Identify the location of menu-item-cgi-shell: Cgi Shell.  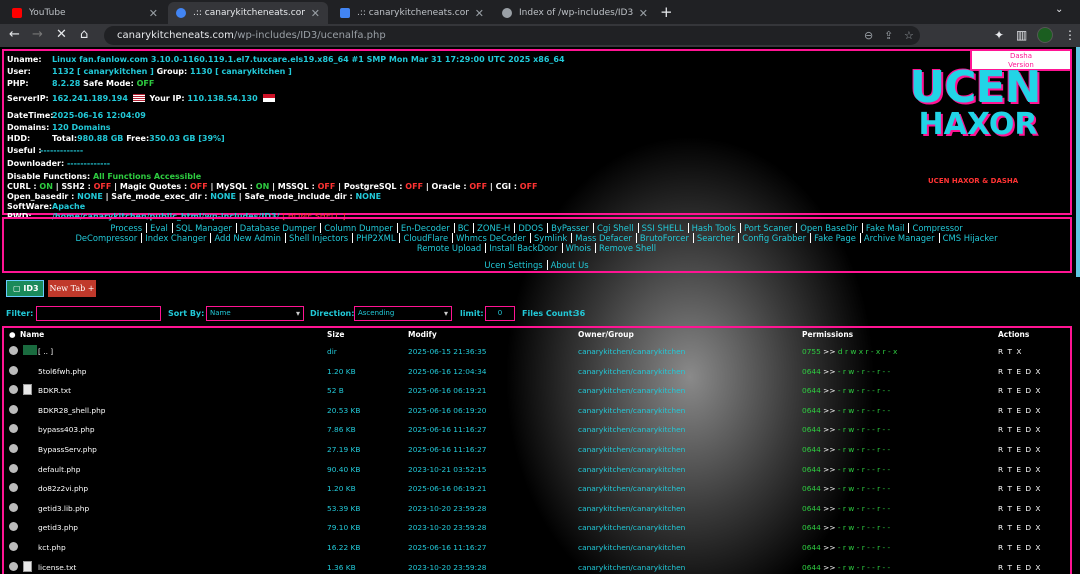
(615, 228).